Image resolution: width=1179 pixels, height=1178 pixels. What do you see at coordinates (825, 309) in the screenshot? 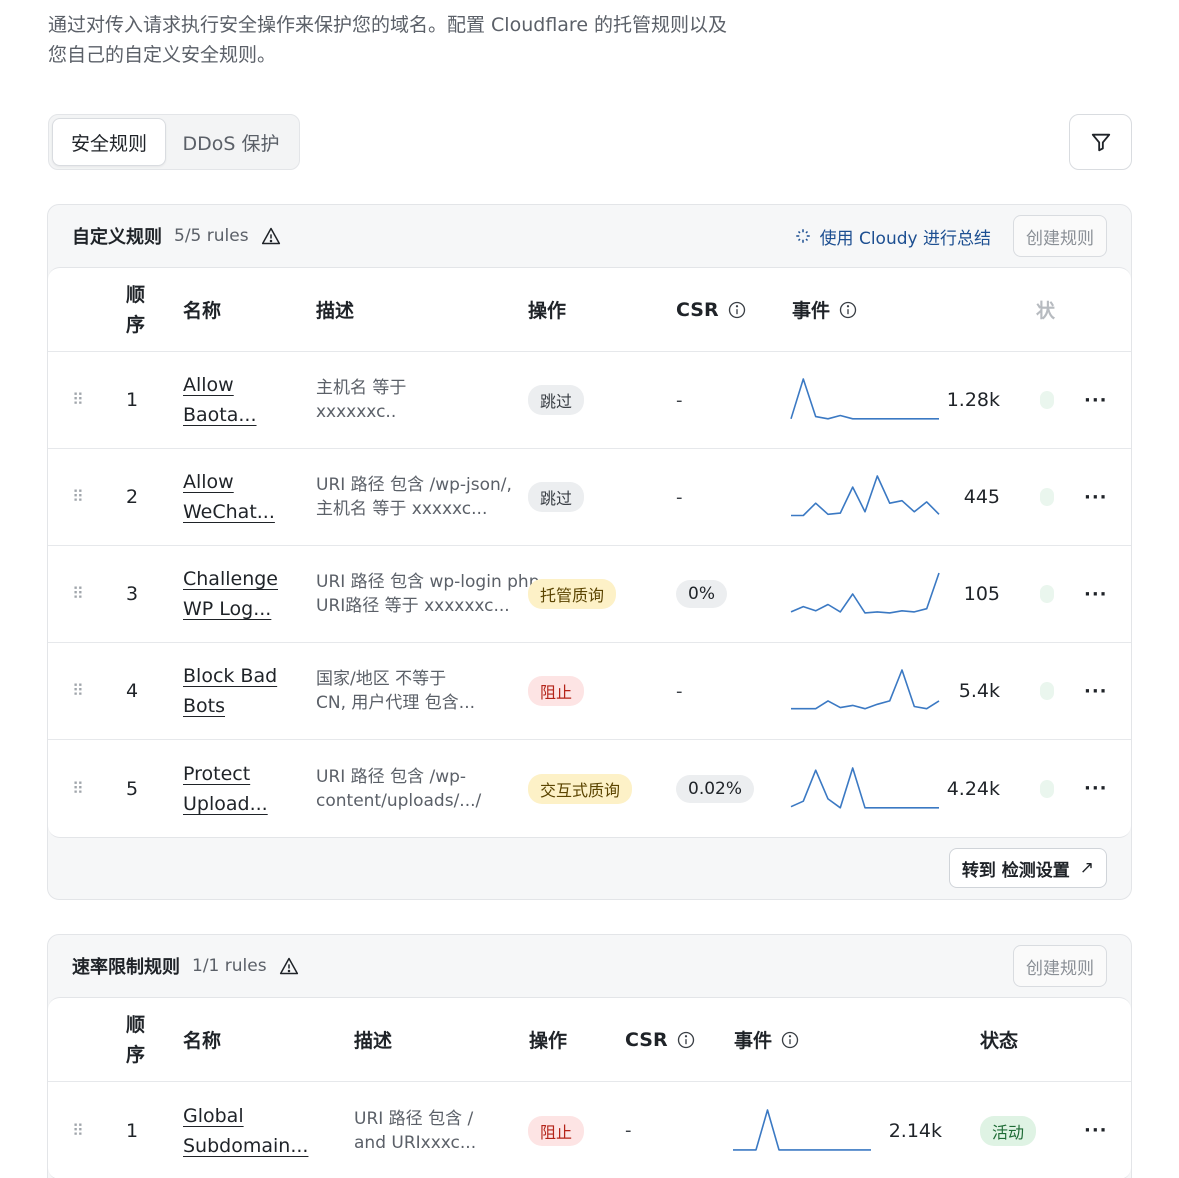
I see `column-header-events: 事件` at bounding box center [825, 309].